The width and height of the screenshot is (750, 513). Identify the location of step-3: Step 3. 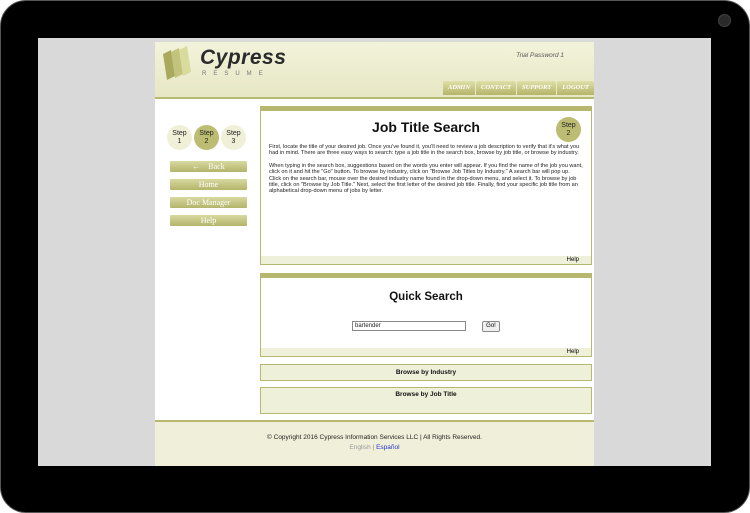
(233, 137).